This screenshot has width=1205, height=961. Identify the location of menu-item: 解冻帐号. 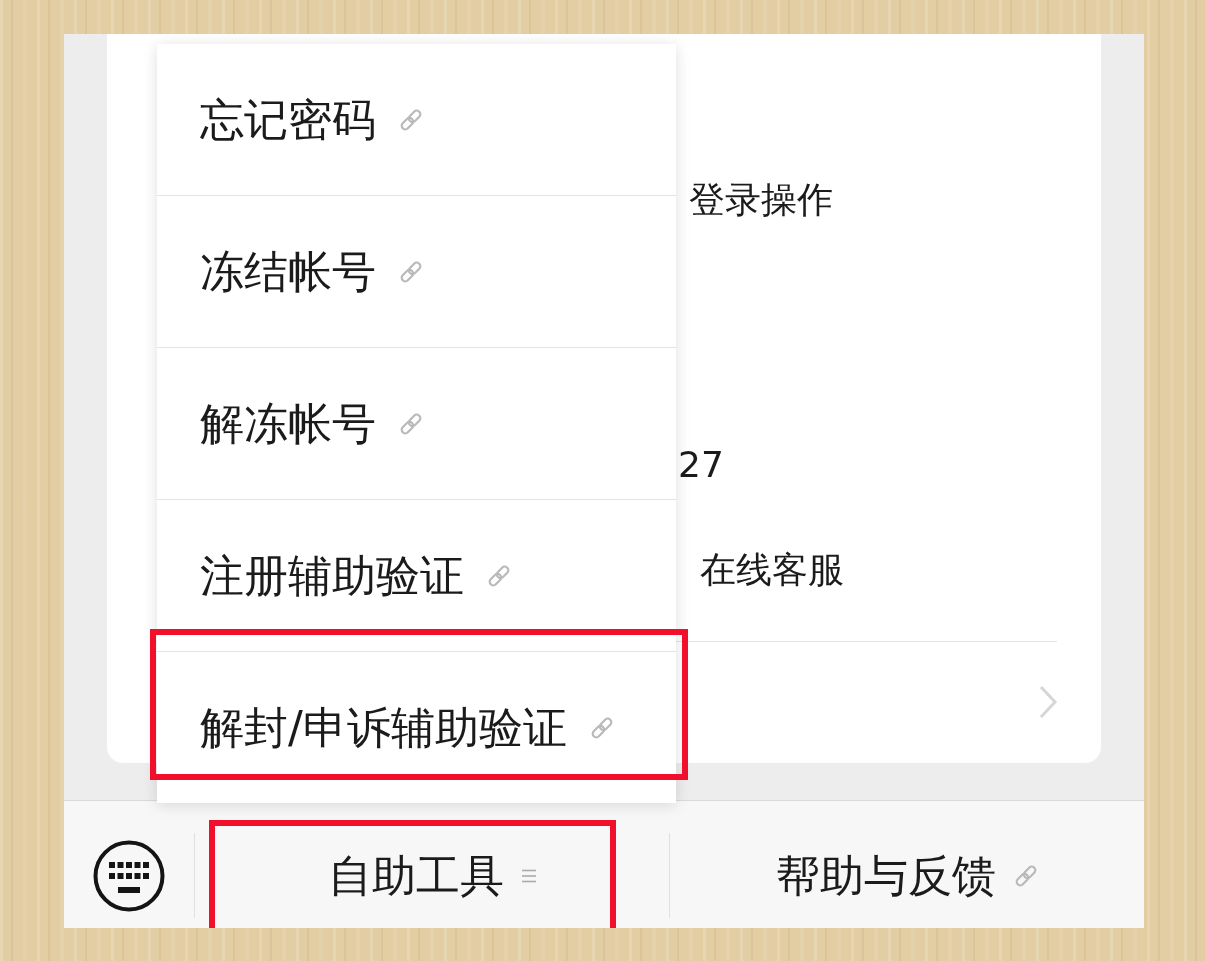
(416, 424).